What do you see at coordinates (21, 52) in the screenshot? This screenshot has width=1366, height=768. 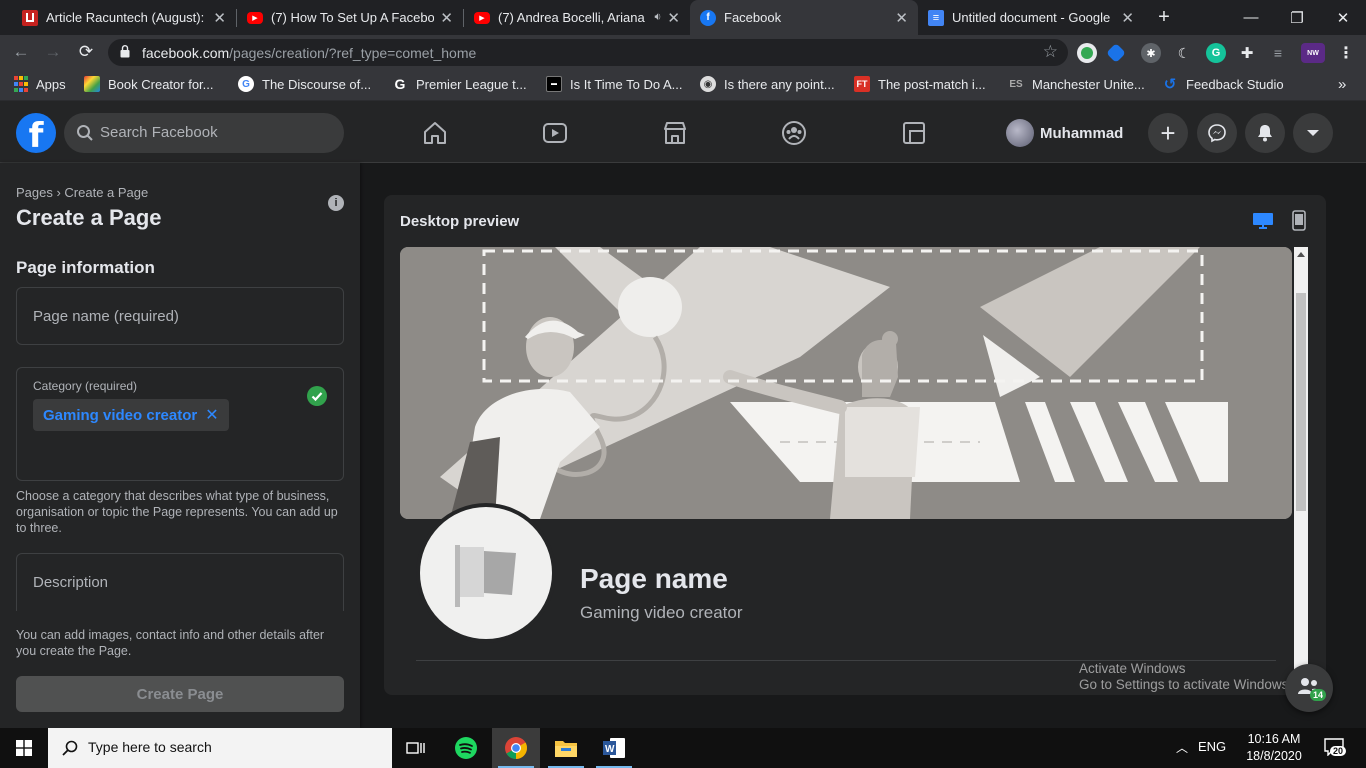 I see `back-button: ←` at bounding box center [21, 52].